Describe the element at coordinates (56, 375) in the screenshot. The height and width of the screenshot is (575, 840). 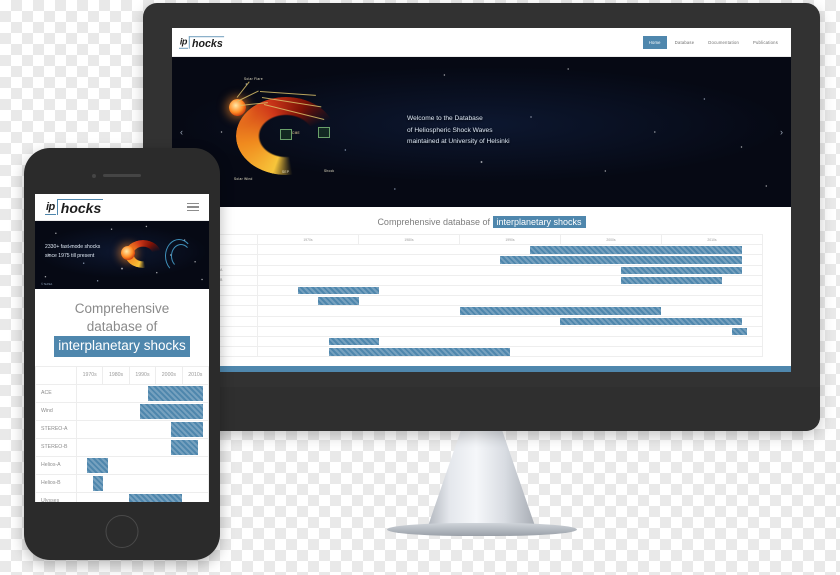
I see `header-spacecraft` at that location.